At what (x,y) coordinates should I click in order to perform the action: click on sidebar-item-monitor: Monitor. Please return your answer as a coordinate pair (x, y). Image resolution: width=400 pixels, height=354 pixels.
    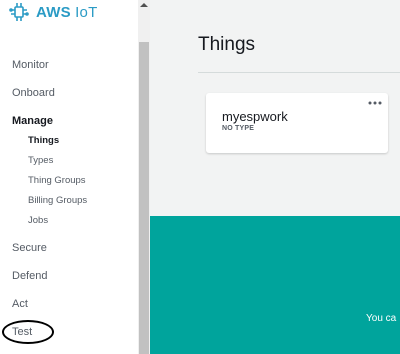
    Looking at the image, I should click on (30, 65).